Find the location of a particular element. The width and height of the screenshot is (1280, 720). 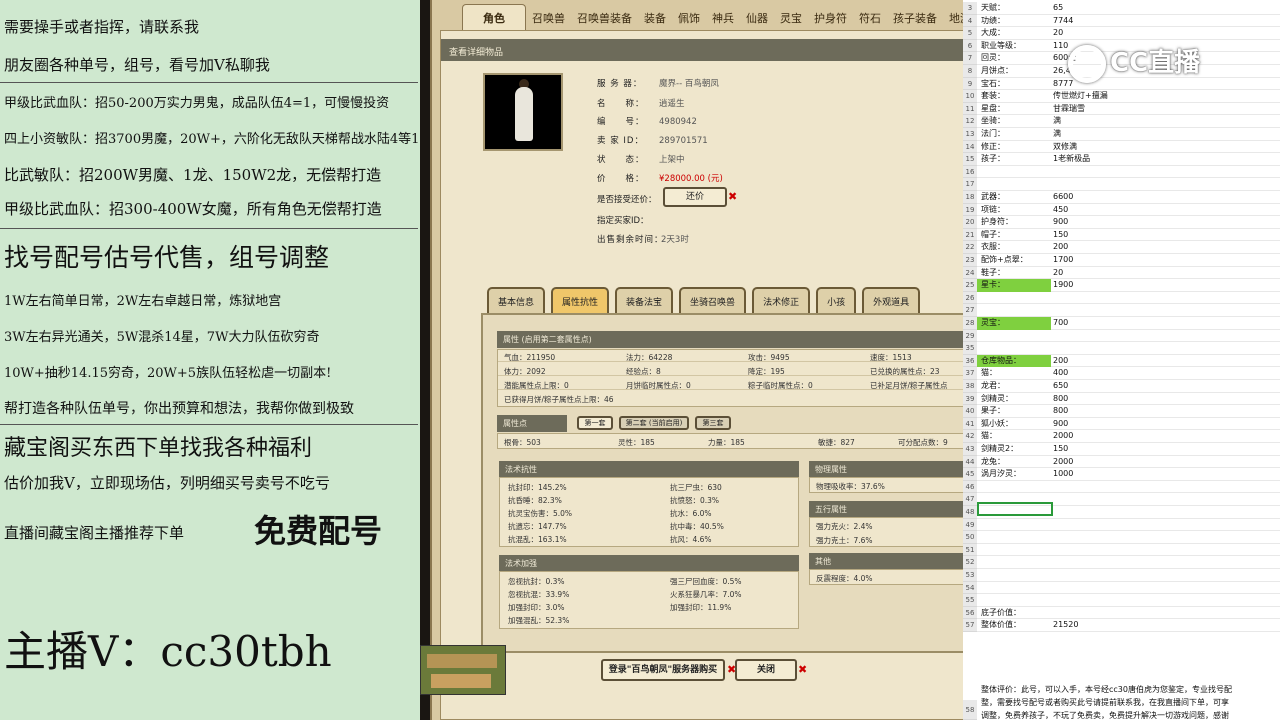

resist-cell: 抗灵宝伤害：5.0% is located at coordinates (540, 513).